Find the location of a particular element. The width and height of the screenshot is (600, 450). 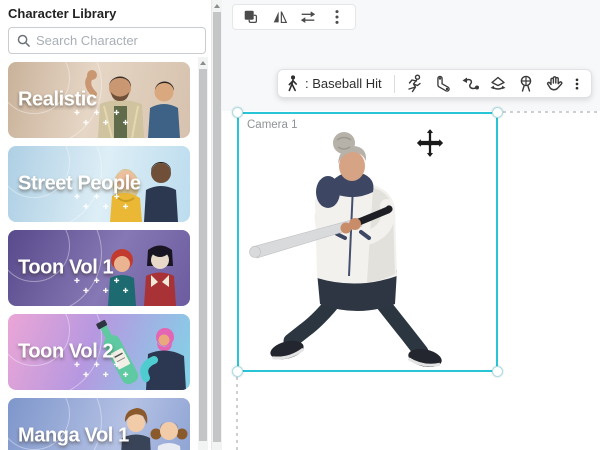

flip-horizontal-button is located at coordinates (280, 17).